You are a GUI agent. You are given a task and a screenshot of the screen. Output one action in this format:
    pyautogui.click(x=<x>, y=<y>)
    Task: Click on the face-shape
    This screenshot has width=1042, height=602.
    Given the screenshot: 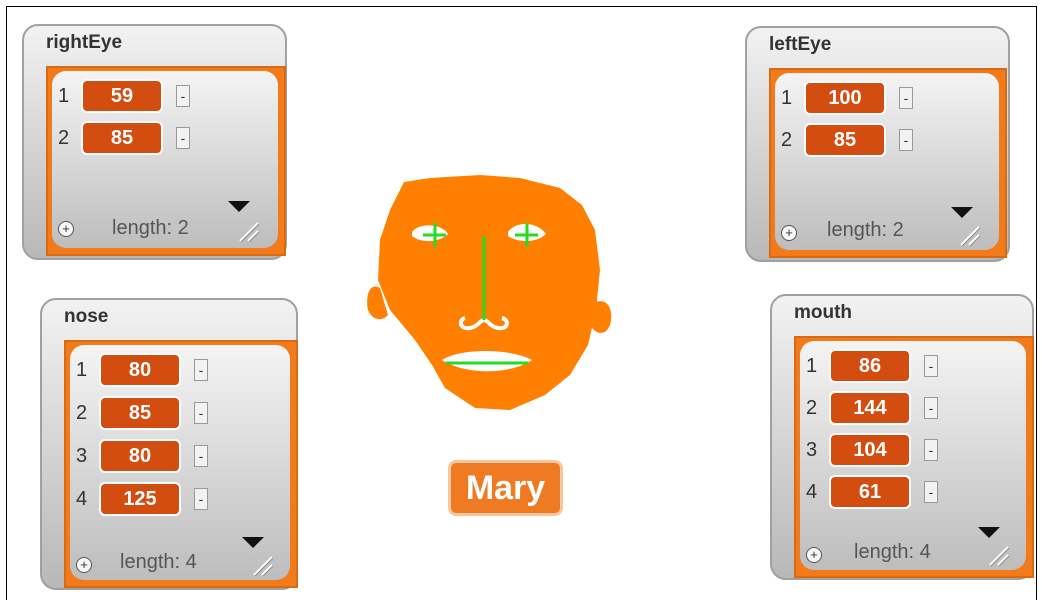 What is the action you would take?
    pyautogui.click(x=489, y=292)
    